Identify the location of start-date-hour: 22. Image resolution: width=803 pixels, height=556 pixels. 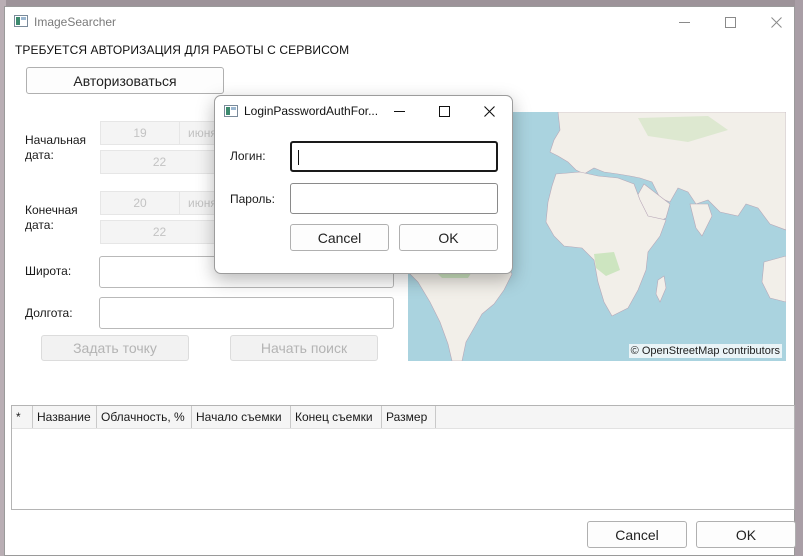
(159, 162).